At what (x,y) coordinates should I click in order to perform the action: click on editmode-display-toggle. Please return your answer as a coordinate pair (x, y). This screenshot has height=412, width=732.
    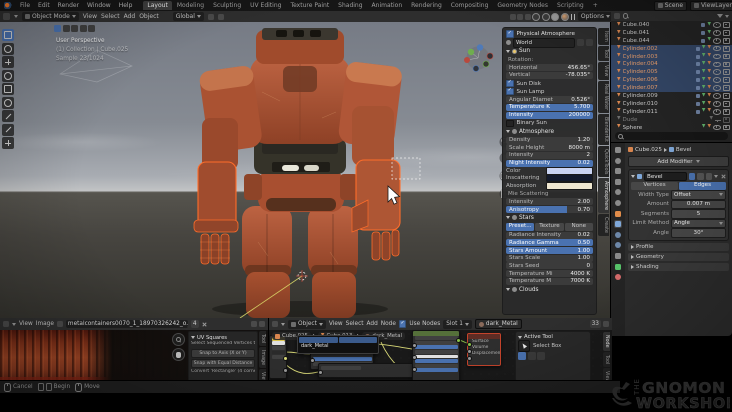
    Looking at the image, I should click on (691, 176).